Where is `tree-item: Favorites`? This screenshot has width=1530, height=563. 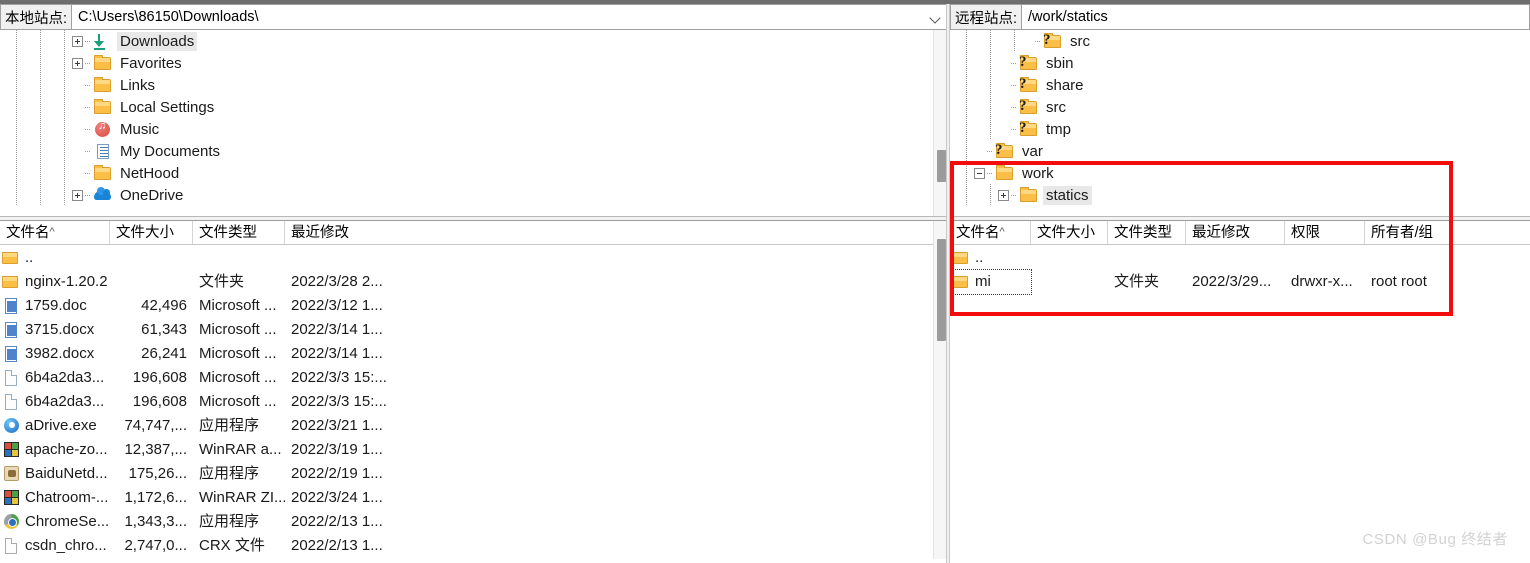
tree-item: Favorites is located at coordinates (474, 63).